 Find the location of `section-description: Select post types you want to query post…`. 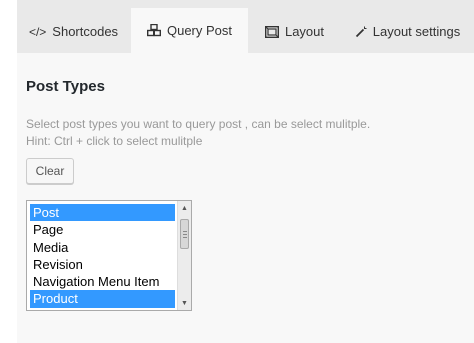

section-description: Select post types you want to query post… is located at coordinates (198, 133).